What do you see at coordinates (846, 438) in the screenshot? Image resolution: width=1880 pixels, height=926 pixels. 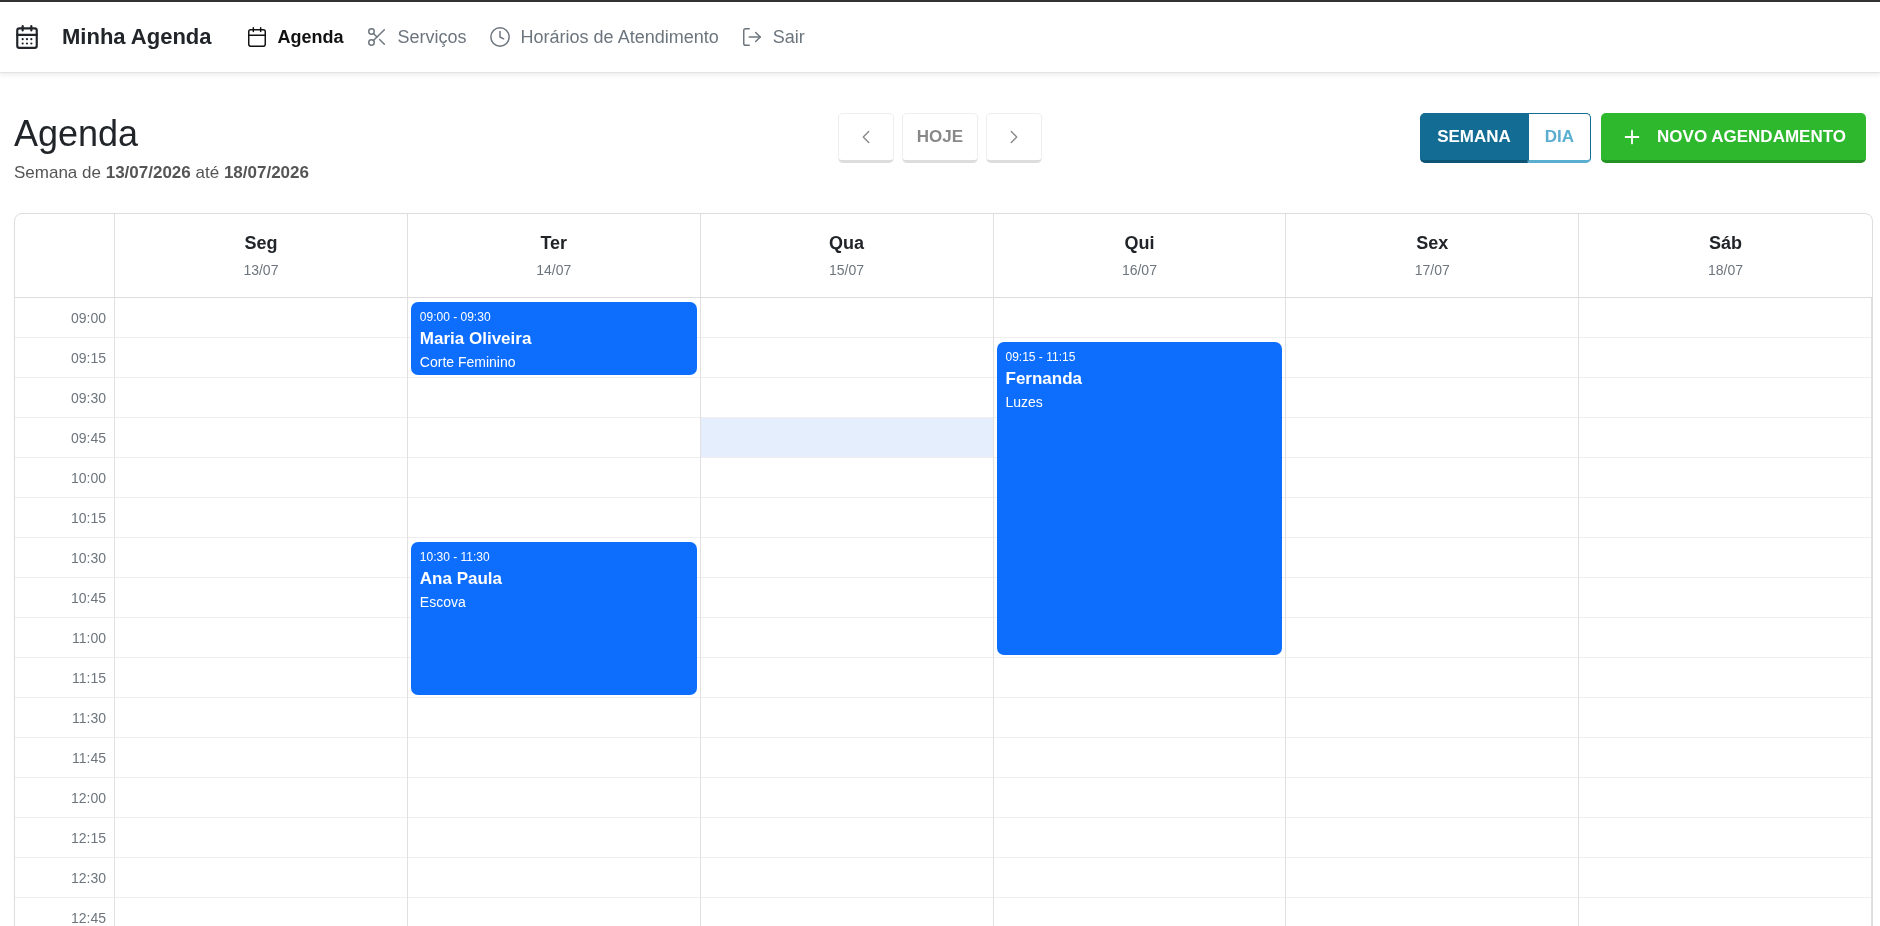 I see `highlighted-slot` at bounding box center [846, 438].